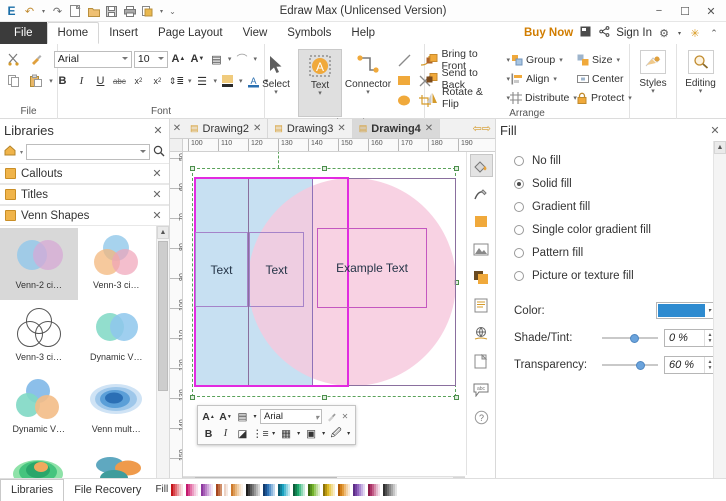  I want to click on close-button: ✕, so click(711, 11).